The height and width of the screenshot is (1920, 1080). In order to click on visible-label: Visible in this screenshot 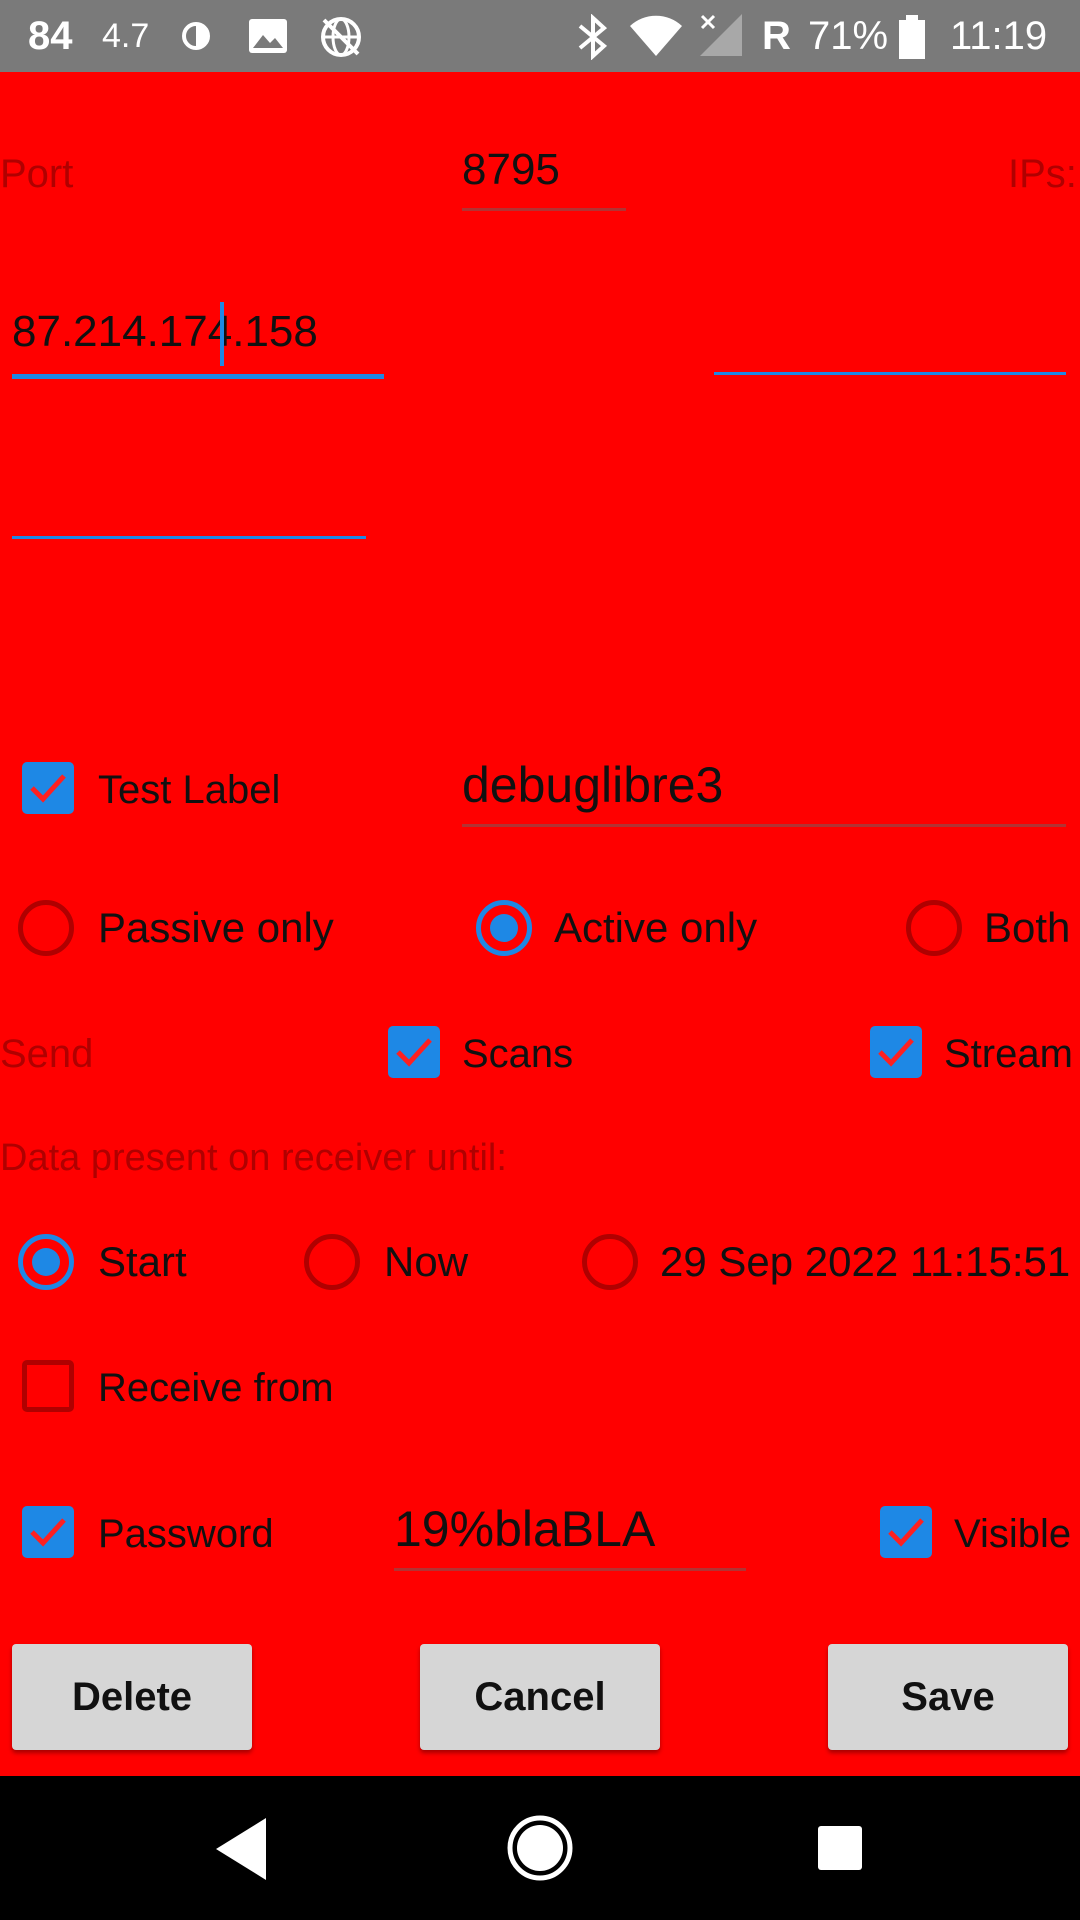, I will do `click(1013, 1534)`.